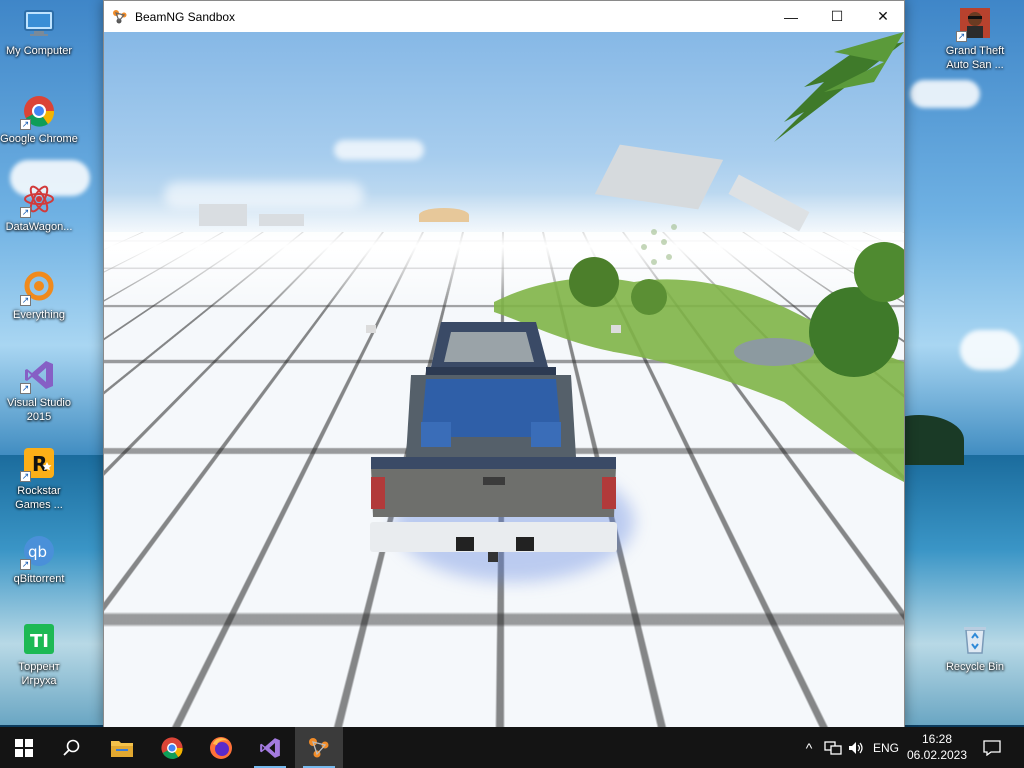 The width and height of the screenshot is (1024, 768). I want to click on desktop-icon-label: Everything, so click(39, 315).